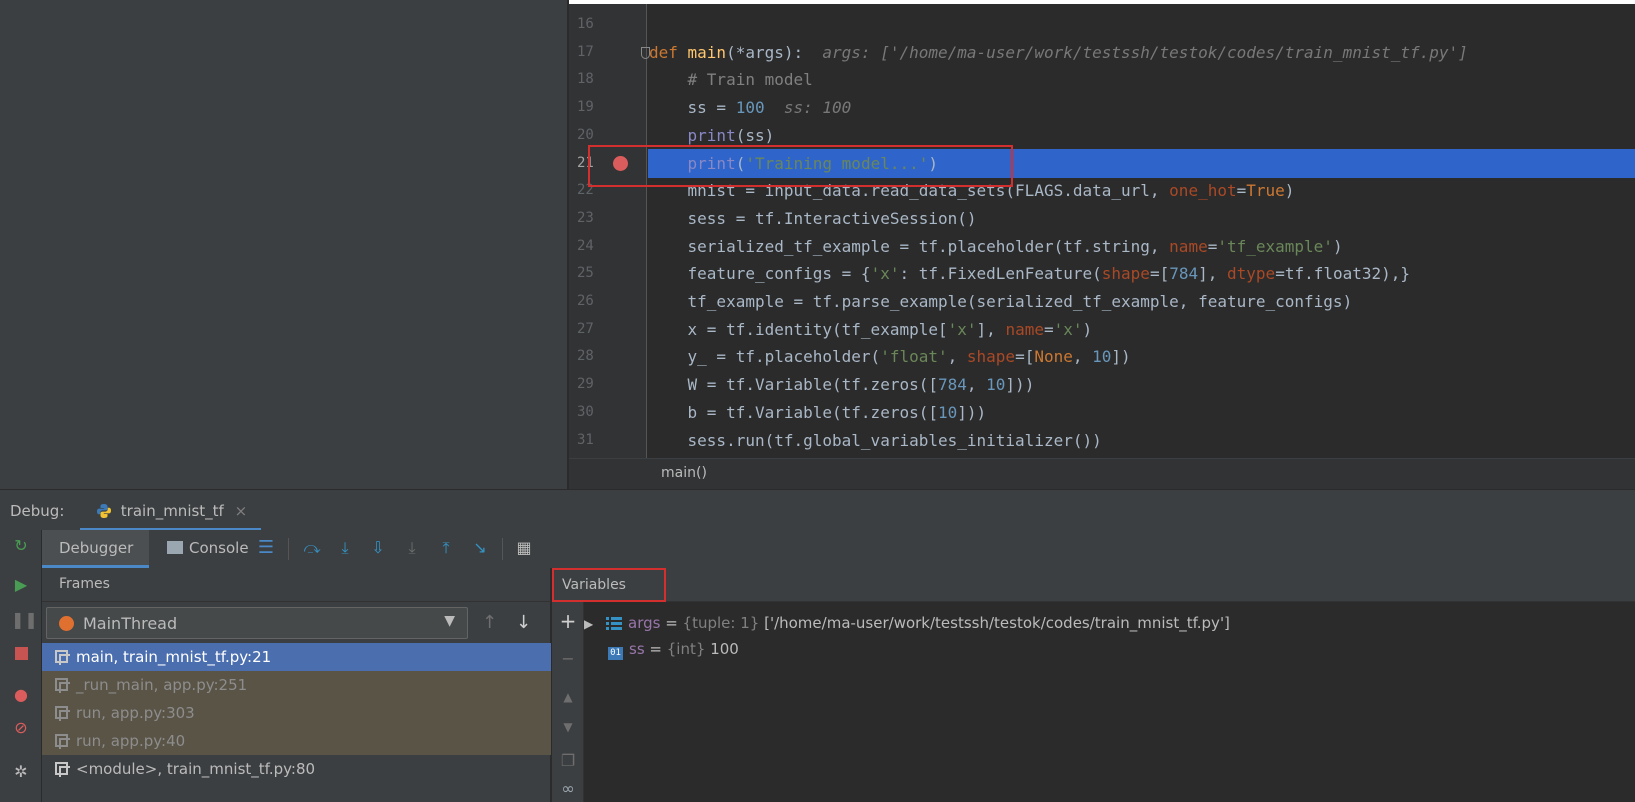  What do you see at coordinates (568, 685) in the screenshot?
I see `variables-toolbar: + − ▲ ▼ ❐ ∞` at bounding box center [568, 685].